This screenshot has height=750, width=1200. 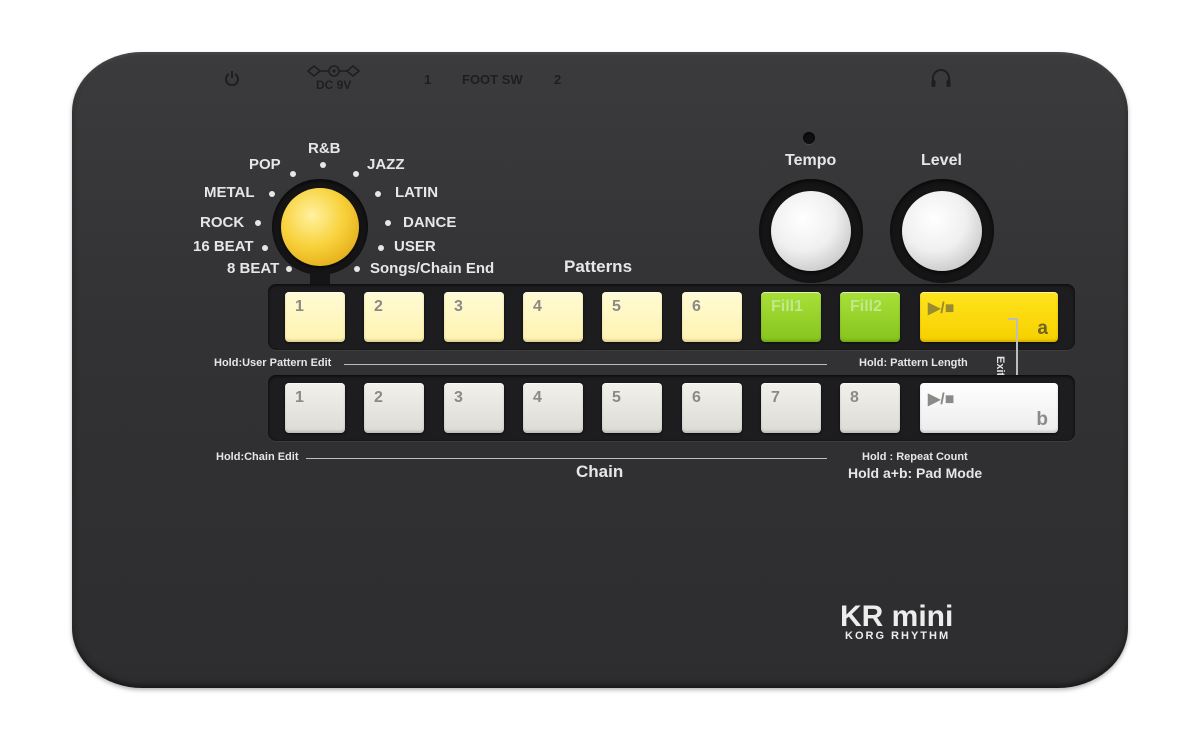 What do you see at coordinates (566, 458) in the screenshot?
I see `chain-hint-line` at bounding box center [566, 458].